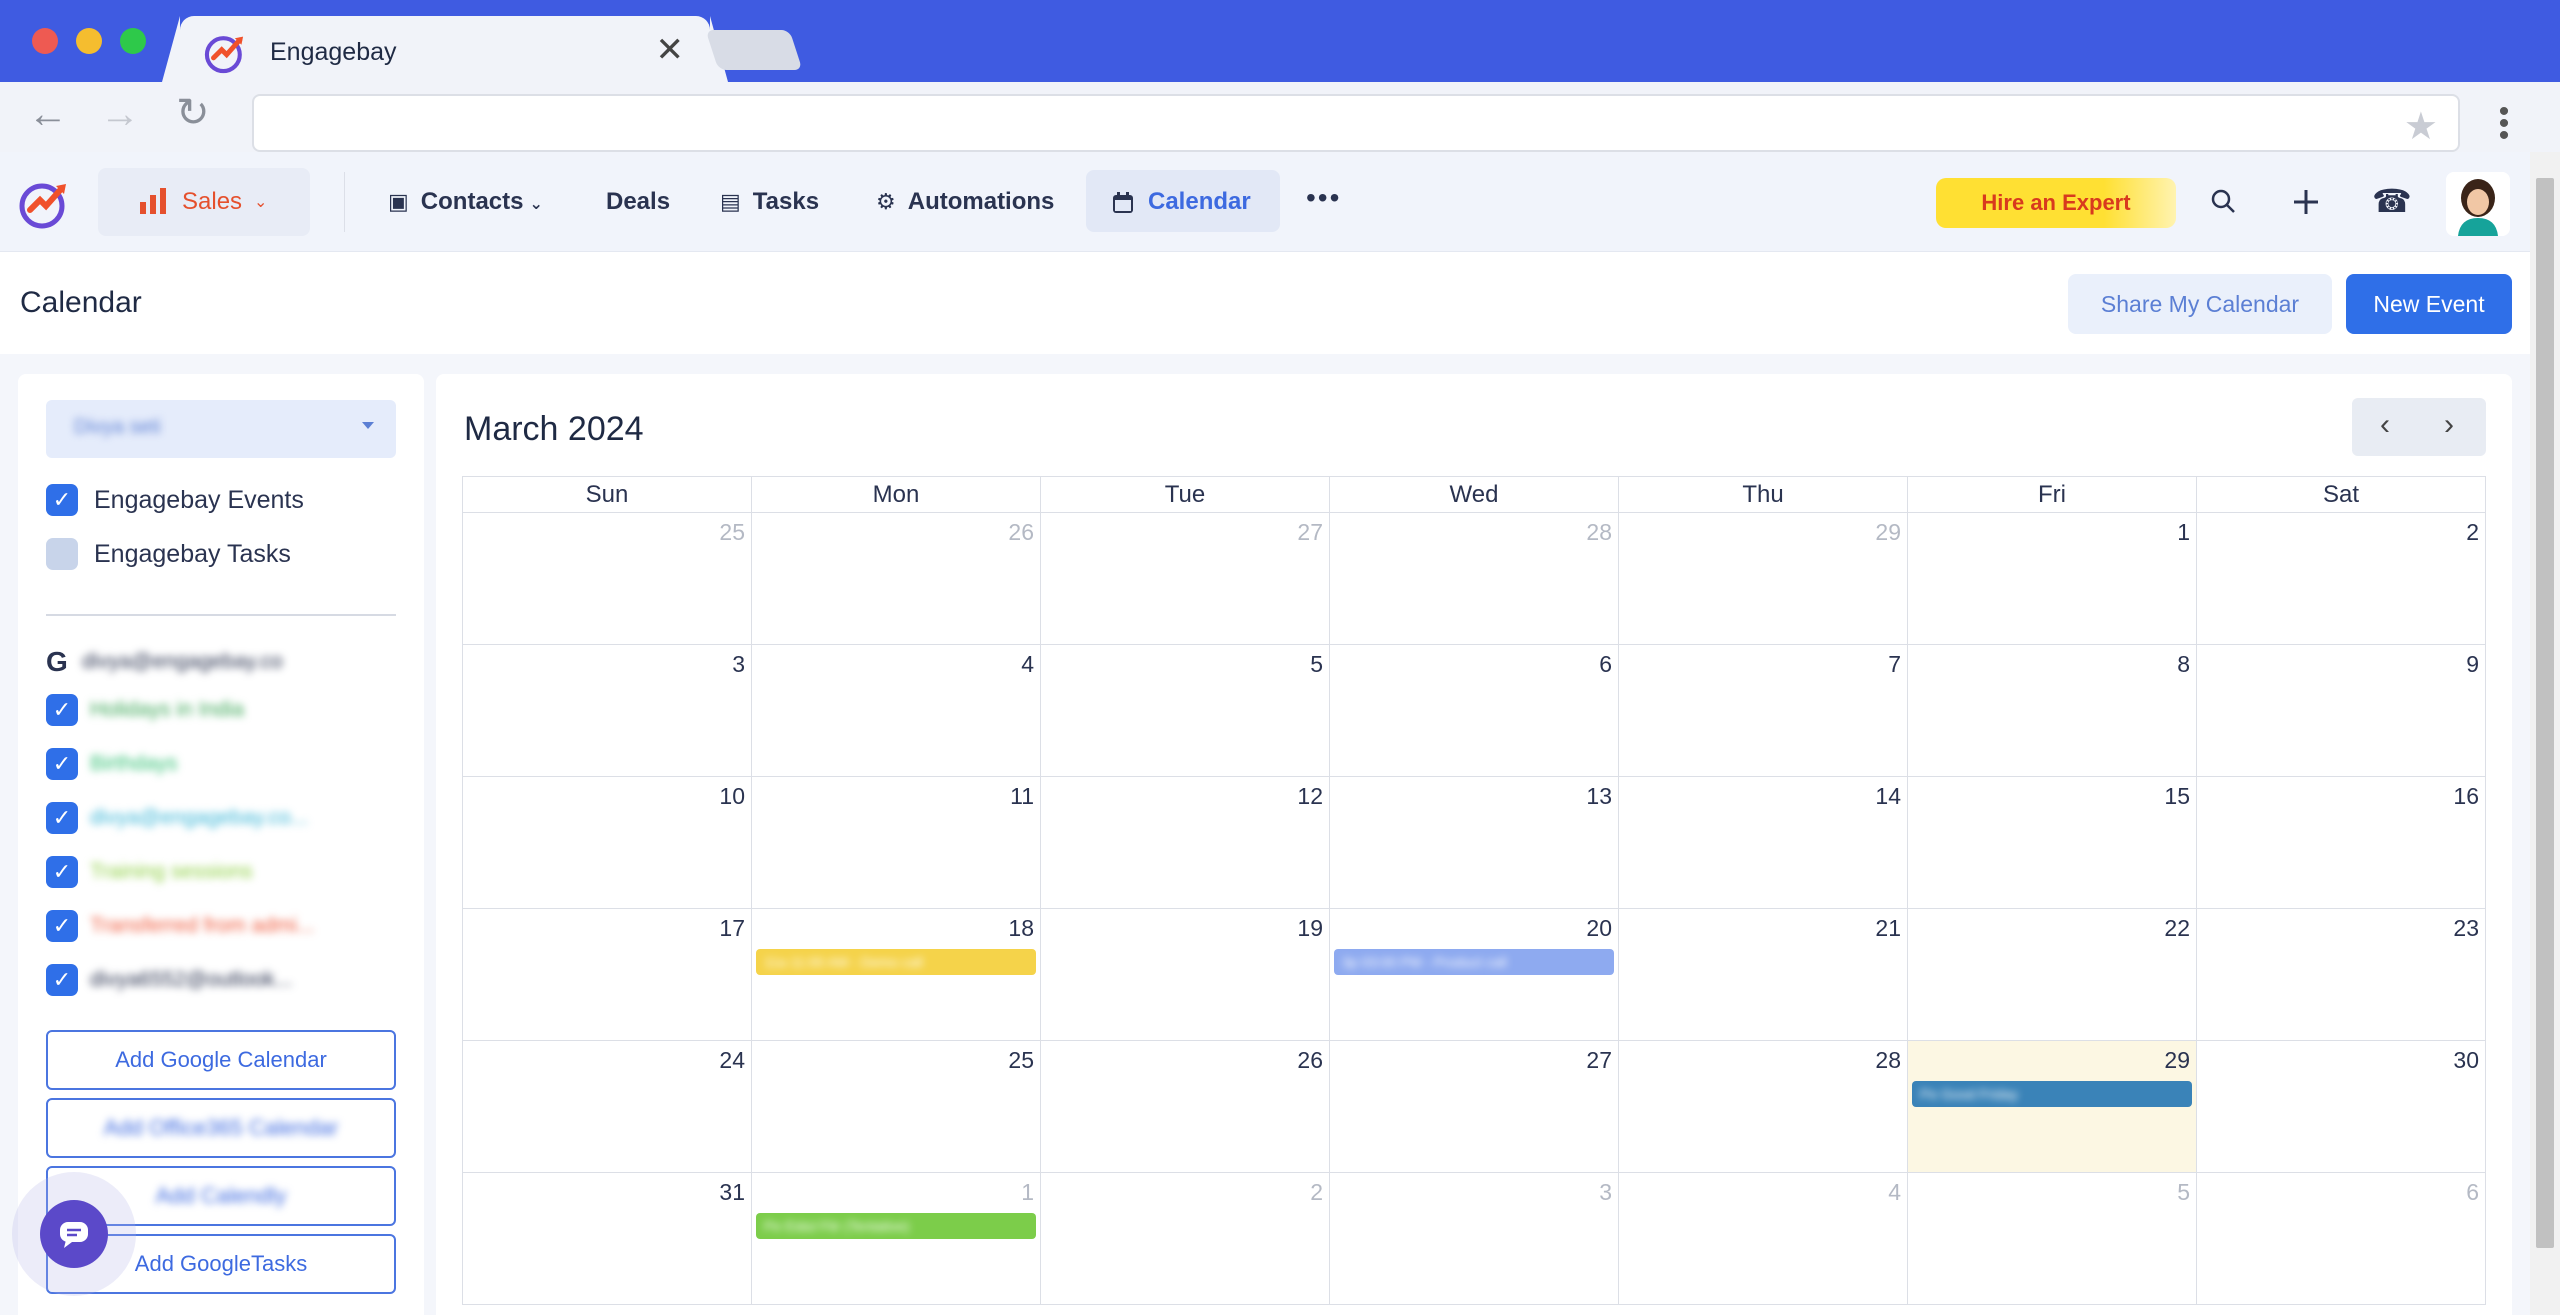  Describe the element at coordinates (2392, 201) in the screenshot. I see `phone-icon: ☎` at that location.